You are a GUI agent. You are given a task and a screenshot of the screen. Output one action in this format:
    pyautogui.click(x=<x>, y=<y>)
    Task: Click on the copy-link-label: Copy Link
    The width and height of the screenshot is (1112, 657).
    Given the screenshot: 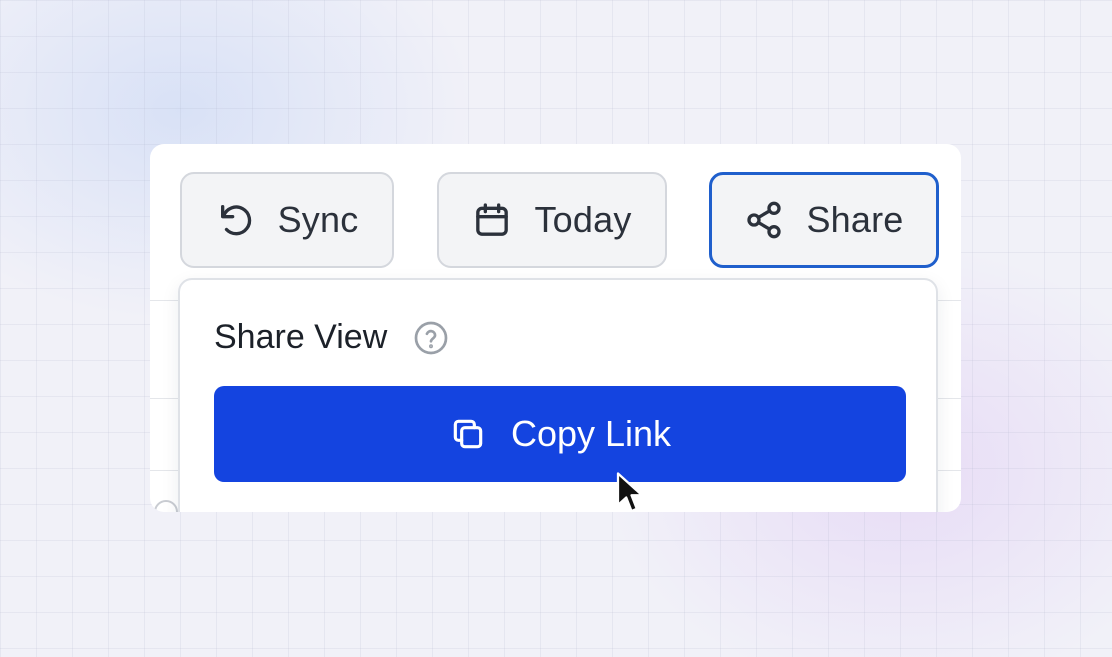 What is the action you would take?
    pyautogui.click(x=591, y=433)
    